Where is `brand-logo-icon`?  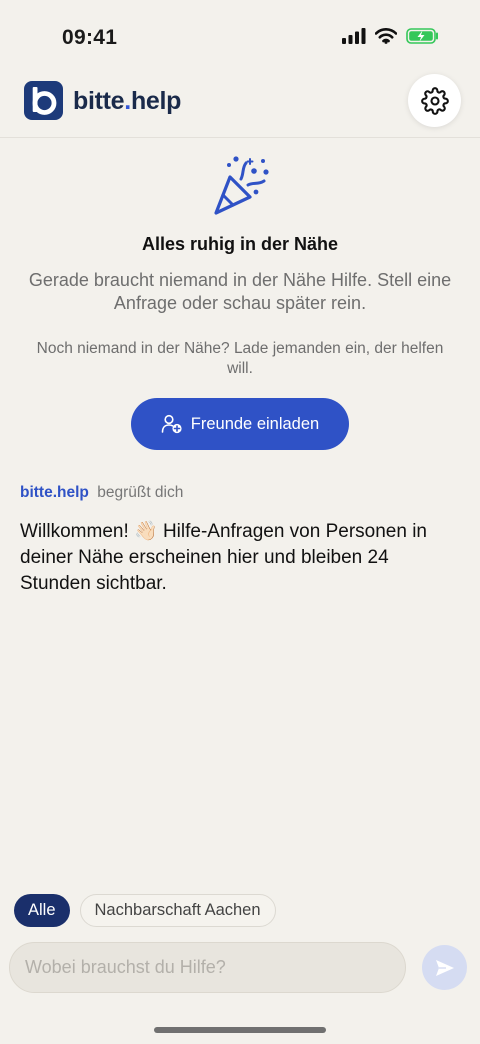
brand-logo-icon is located at coordinates (43, 100).